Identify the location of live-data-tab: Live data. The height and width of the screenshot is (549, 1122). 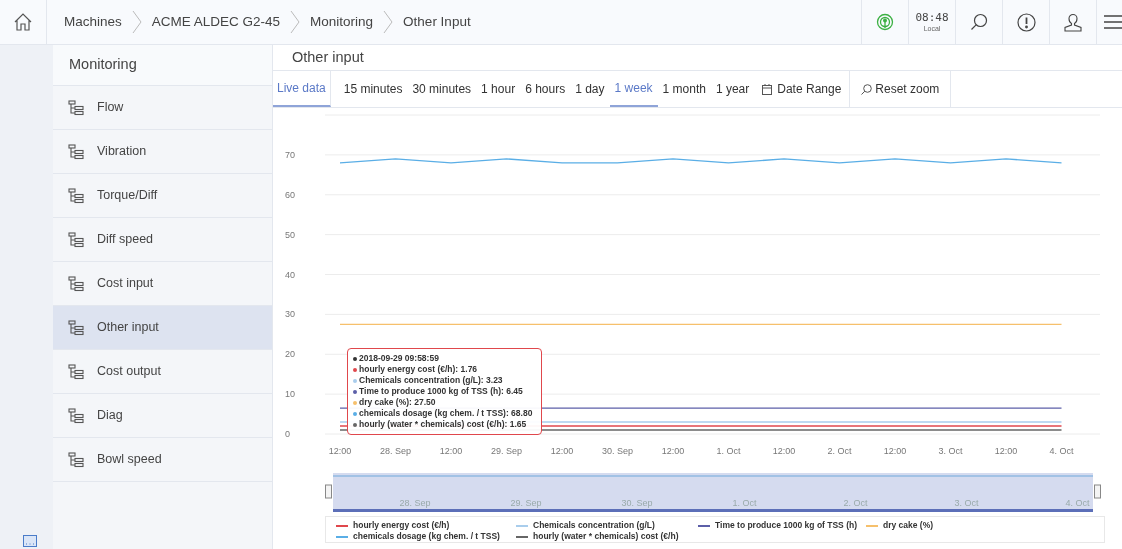
(302, 89).